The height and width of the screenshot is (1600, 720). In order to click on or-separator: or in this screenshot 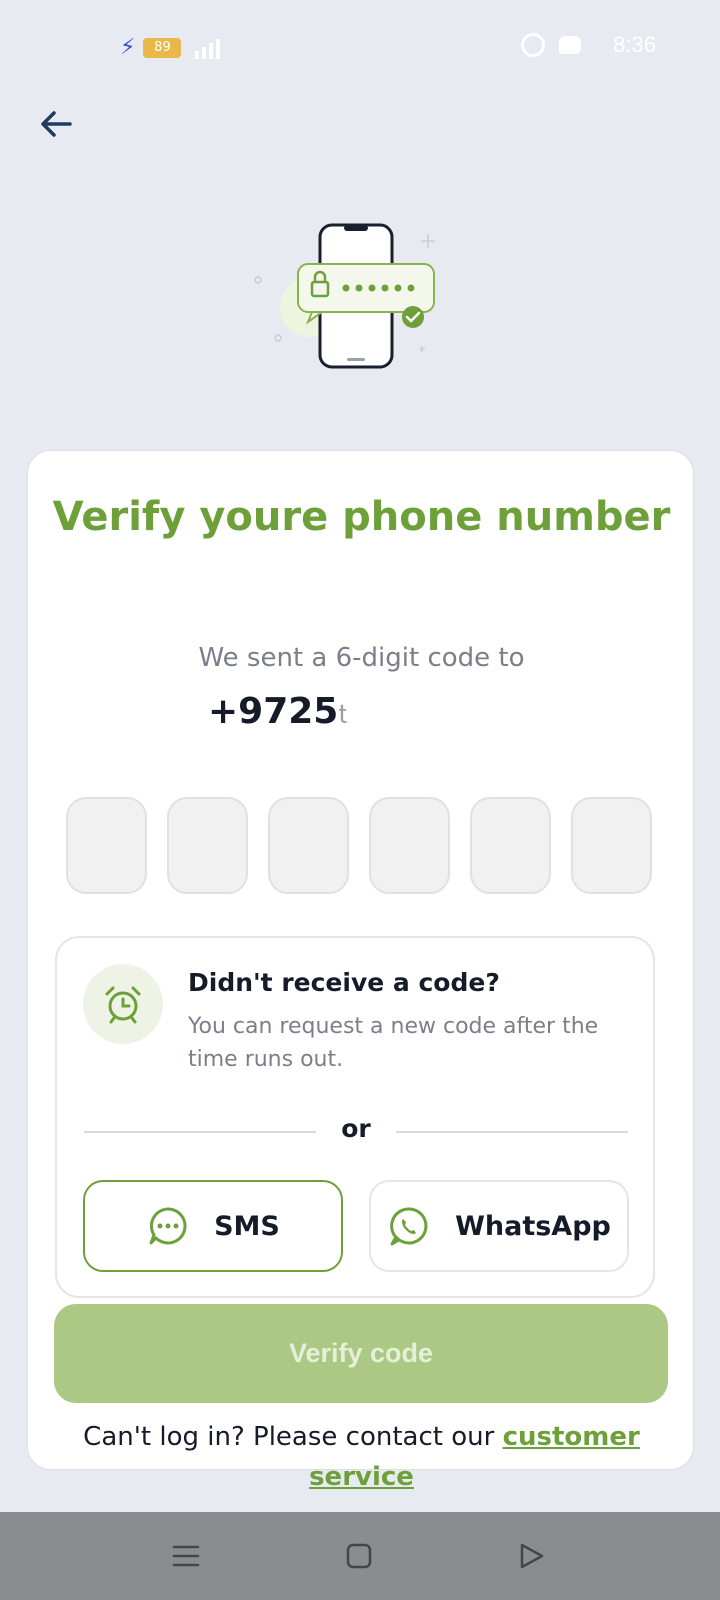, I will do `click(356, 1128)`.